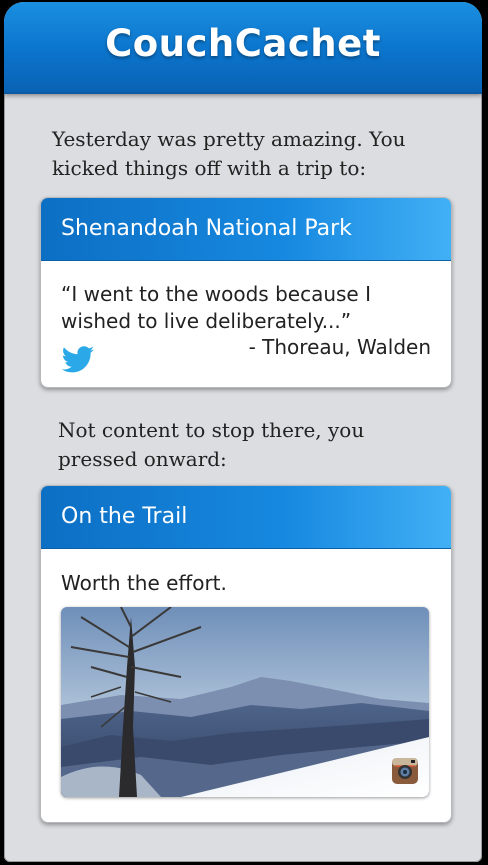  I want to click on quote-line: wished to live deliberately...”, so click(206, 321).